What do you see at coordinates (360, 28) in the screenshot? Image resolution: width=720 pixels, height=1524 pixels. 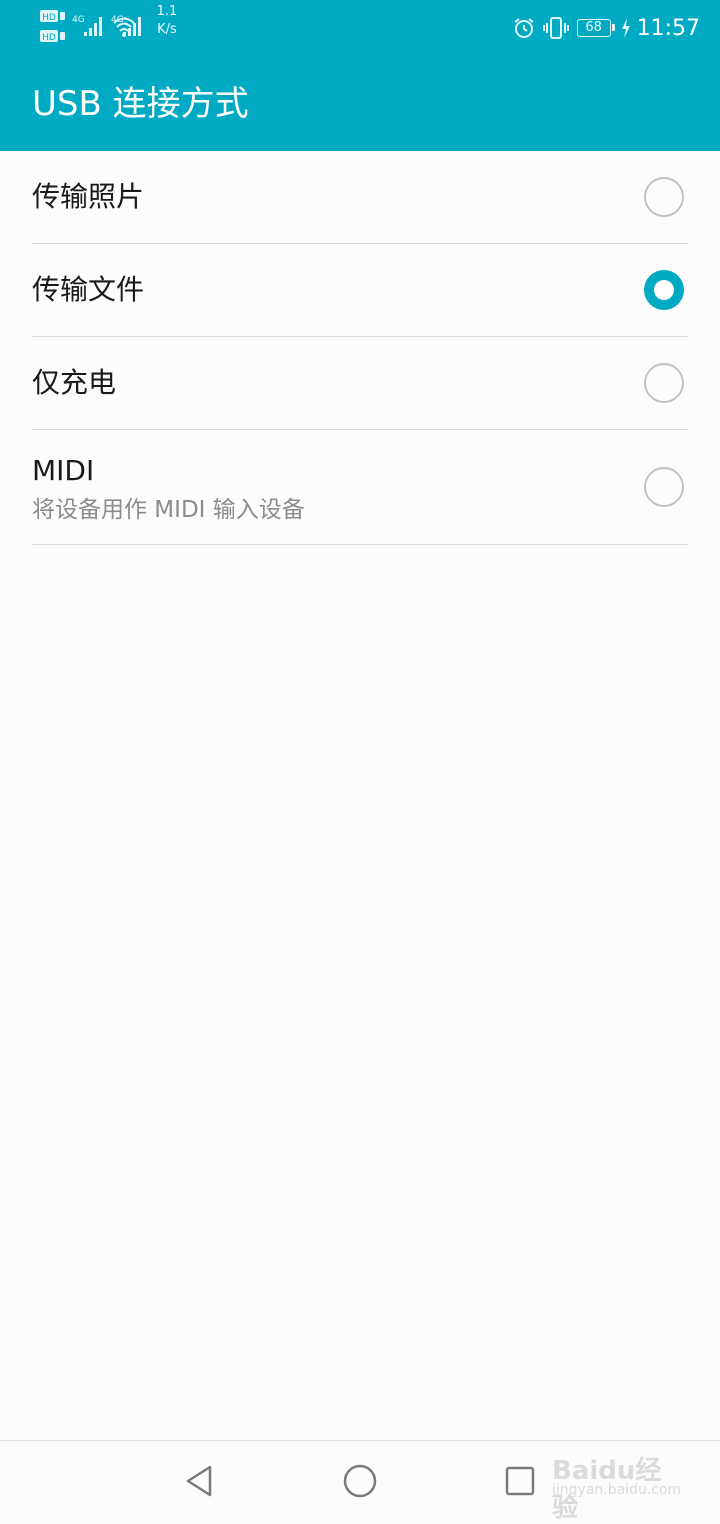 I see `status-bar: HD HD 4G 4G 1.1 K/s 68 11:57` at bounding box center [360, 28].